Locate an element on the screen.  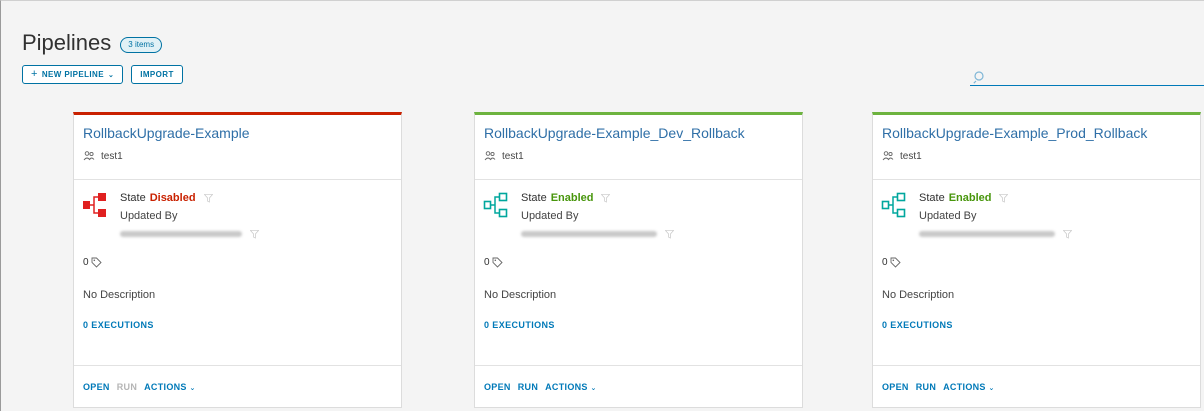
page-header: Pipelines 3 items is located at coordinates (92, 43).